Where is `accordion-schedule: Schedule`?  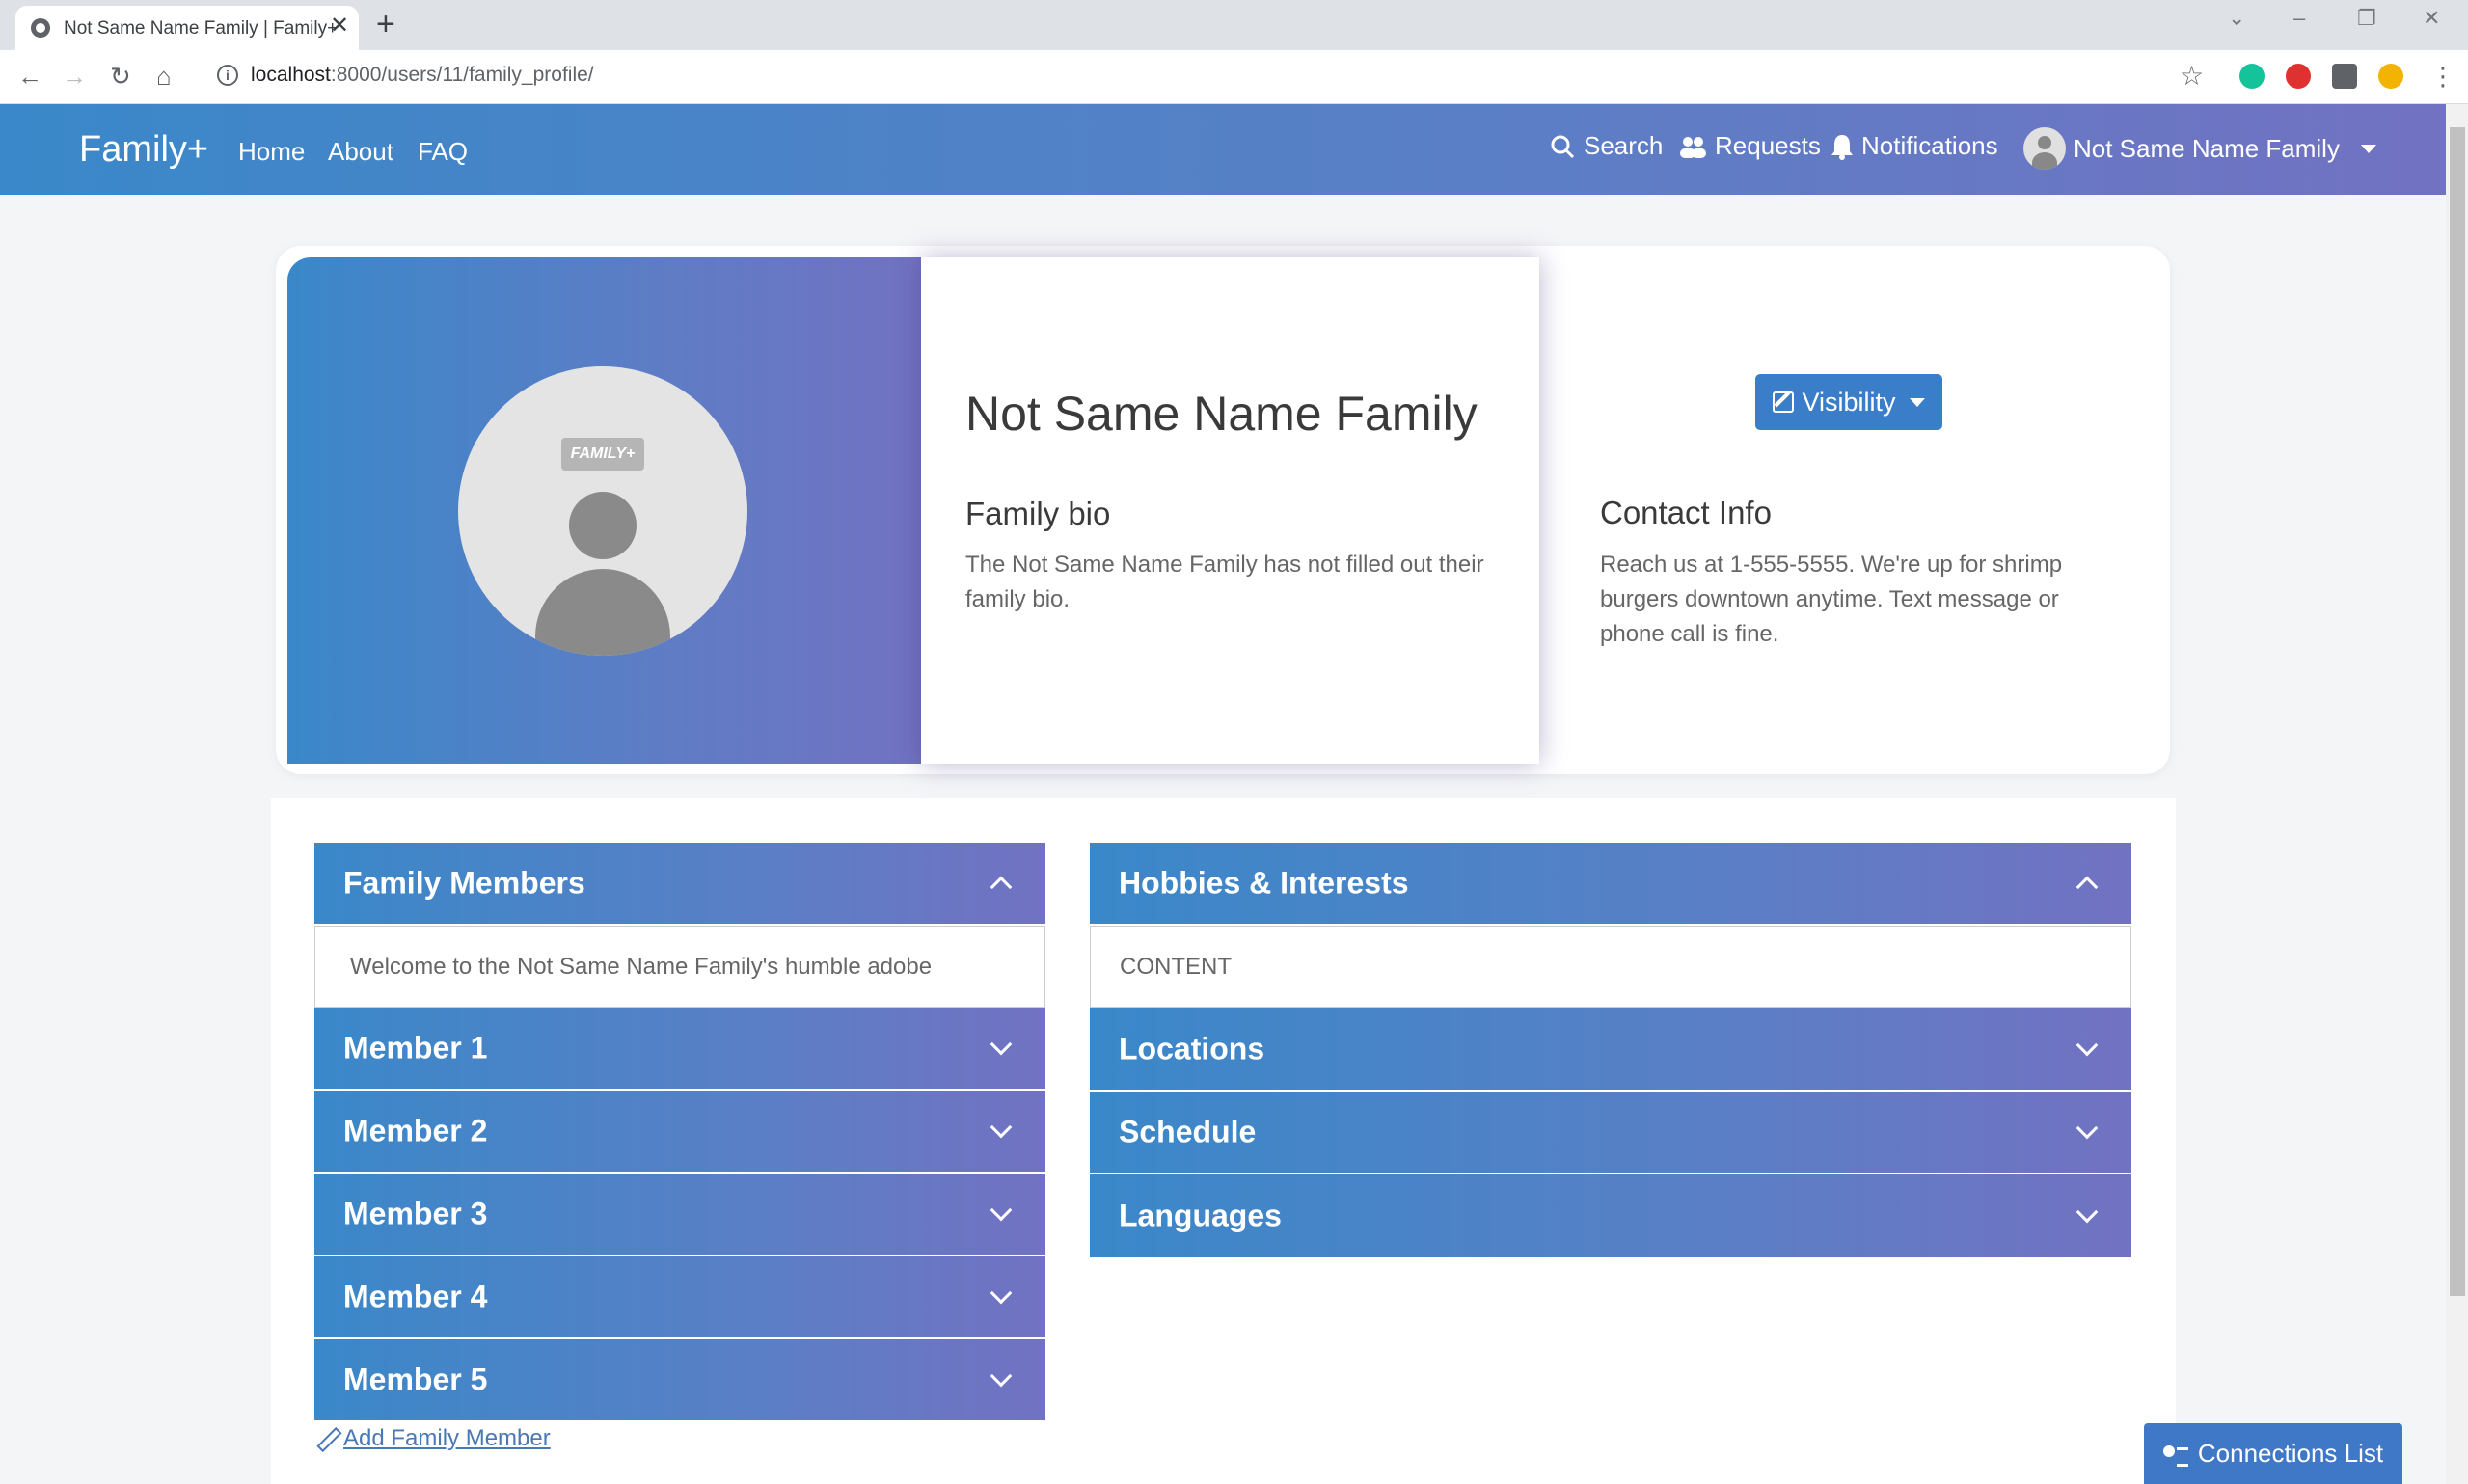 accordion-schedule: Schedule is located at coordinates (1610, 1133).